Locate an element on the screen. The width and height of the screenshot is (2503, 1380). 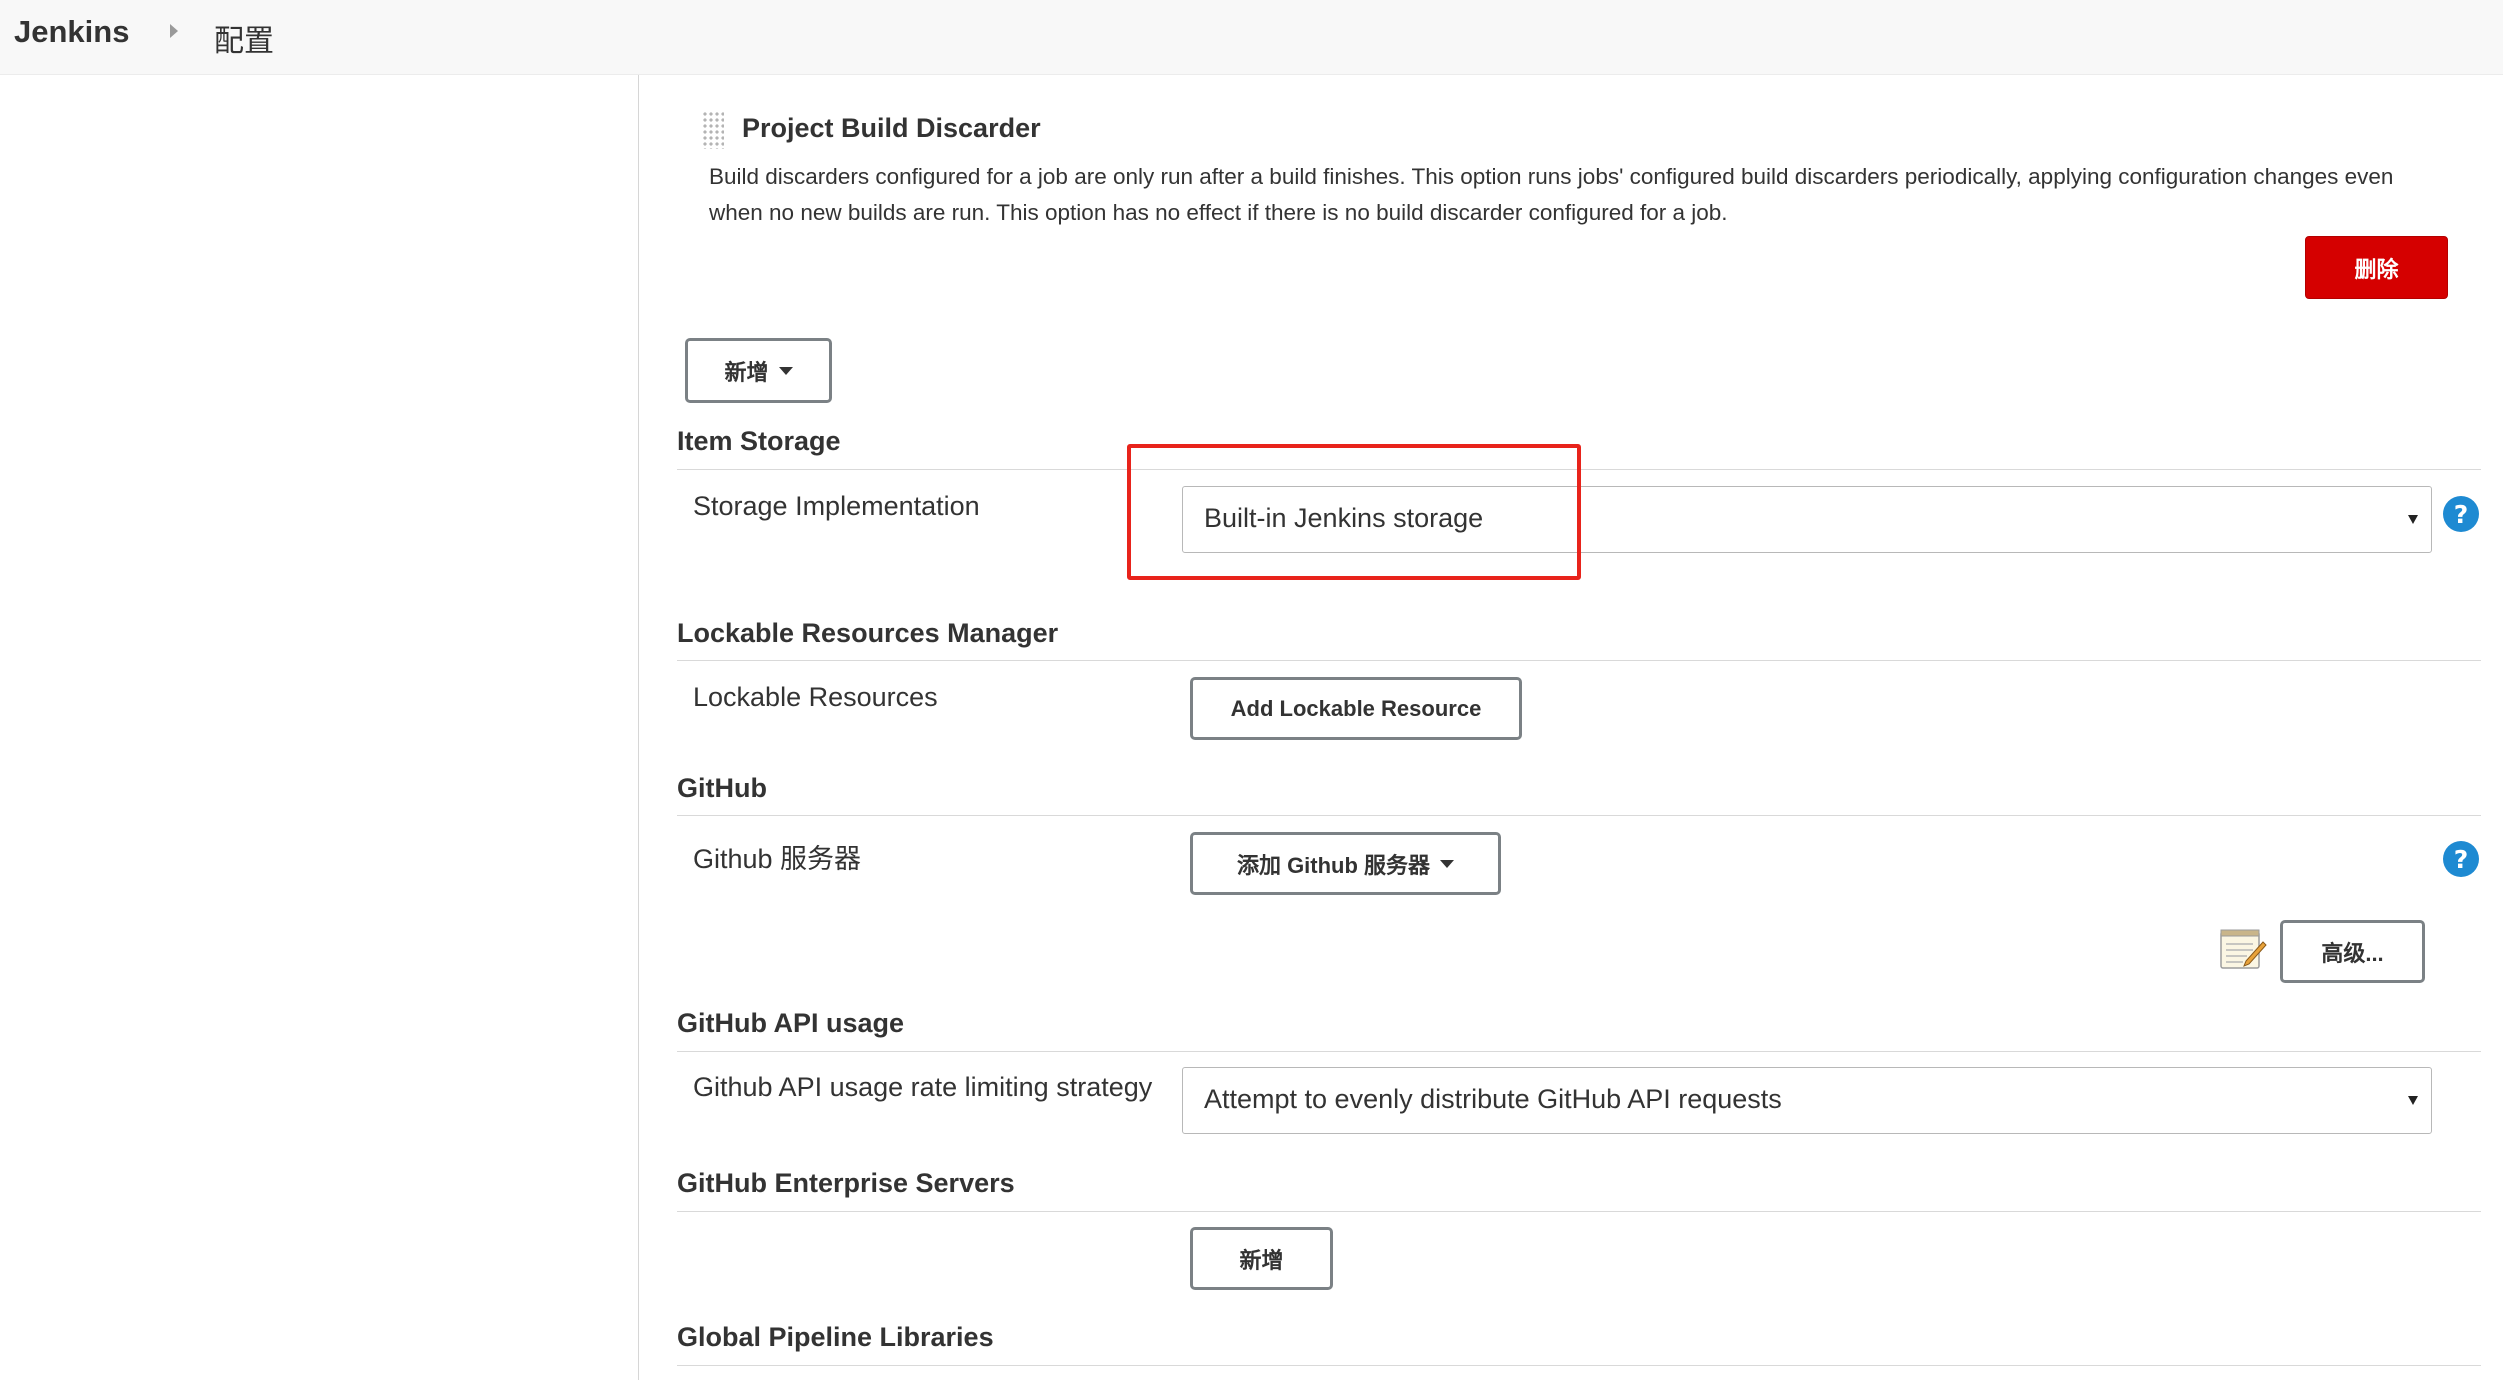
add-github-server-button: 添加 Github 服务器 is located at coordinates (1345, 863).